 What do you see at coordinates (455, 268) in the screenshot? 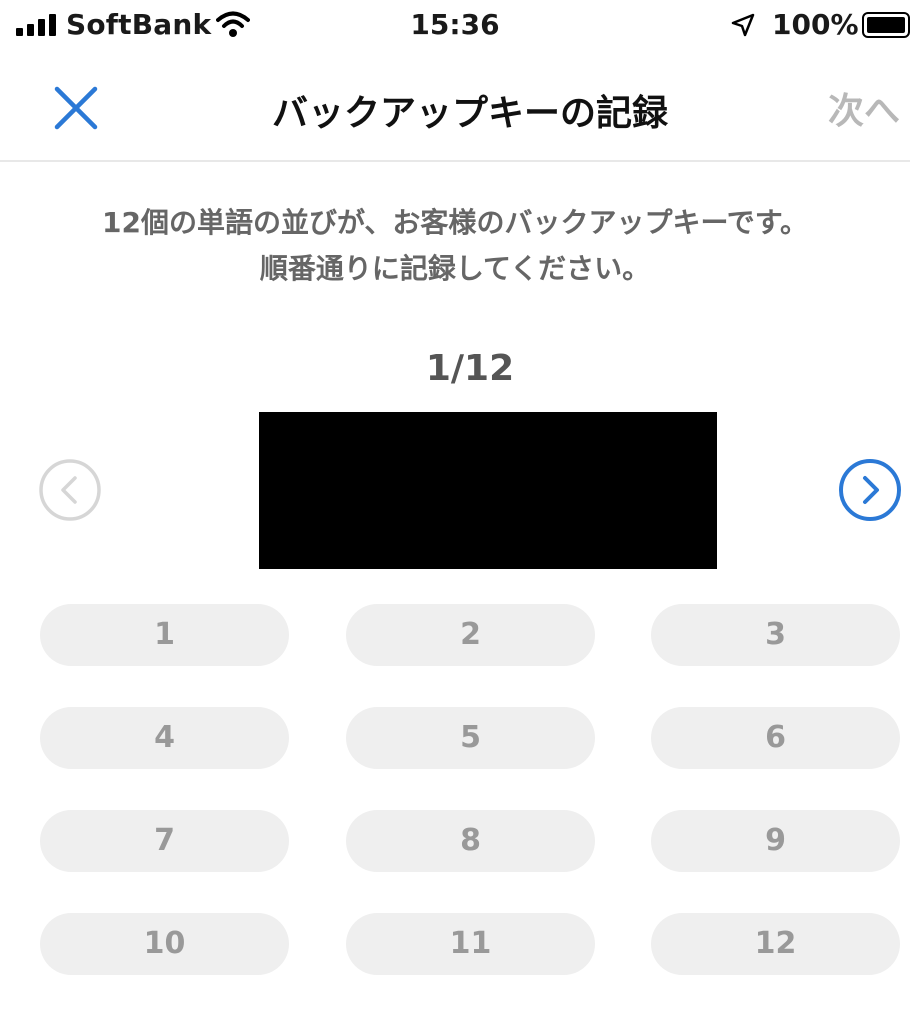
I see `instruction-line-2: 順番通りに記録してください。` at bounding box center [455, 268].